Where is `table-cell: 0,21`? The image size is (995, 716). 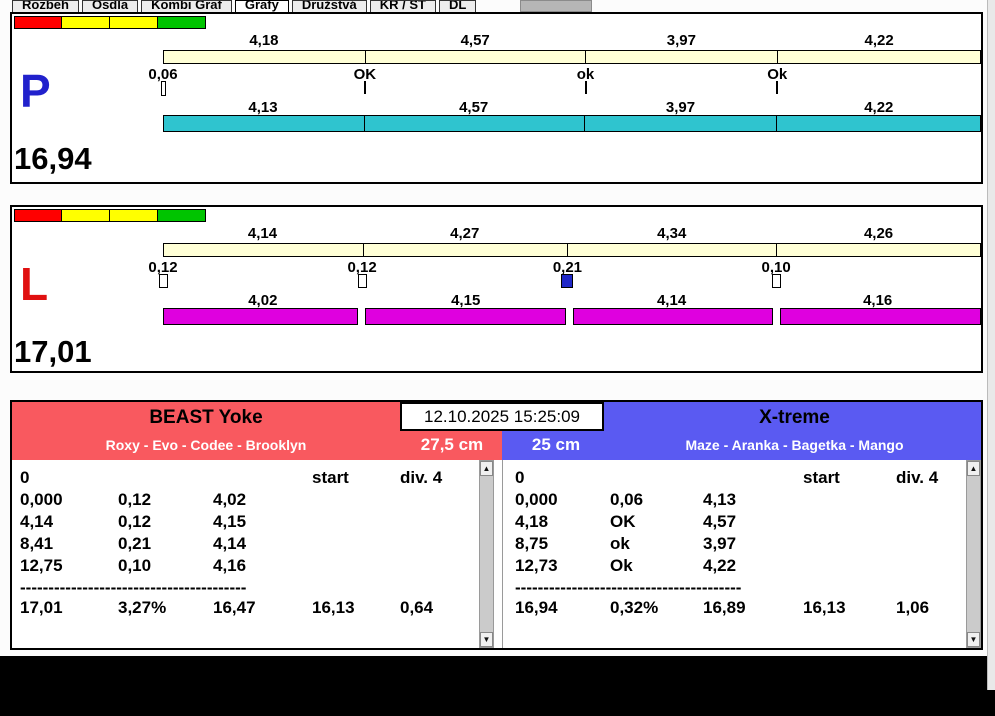 table-cell: 0,21 is located at coordinates (135, 543).